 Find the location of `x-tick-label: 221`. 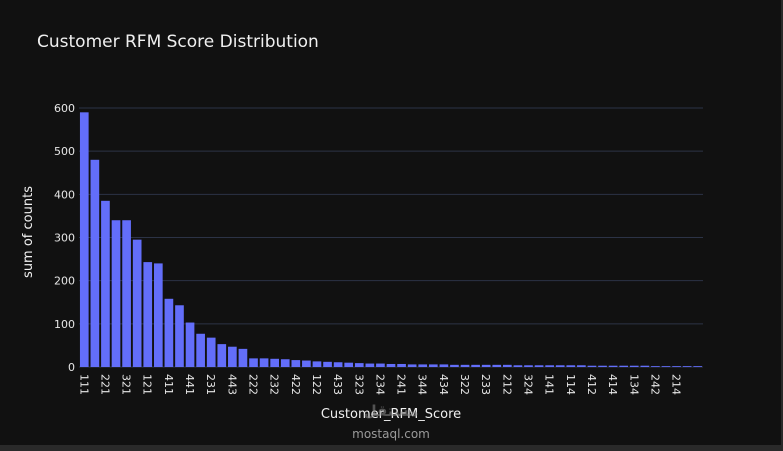

x-tick-label: 221 is located at coordinates (104, 384).